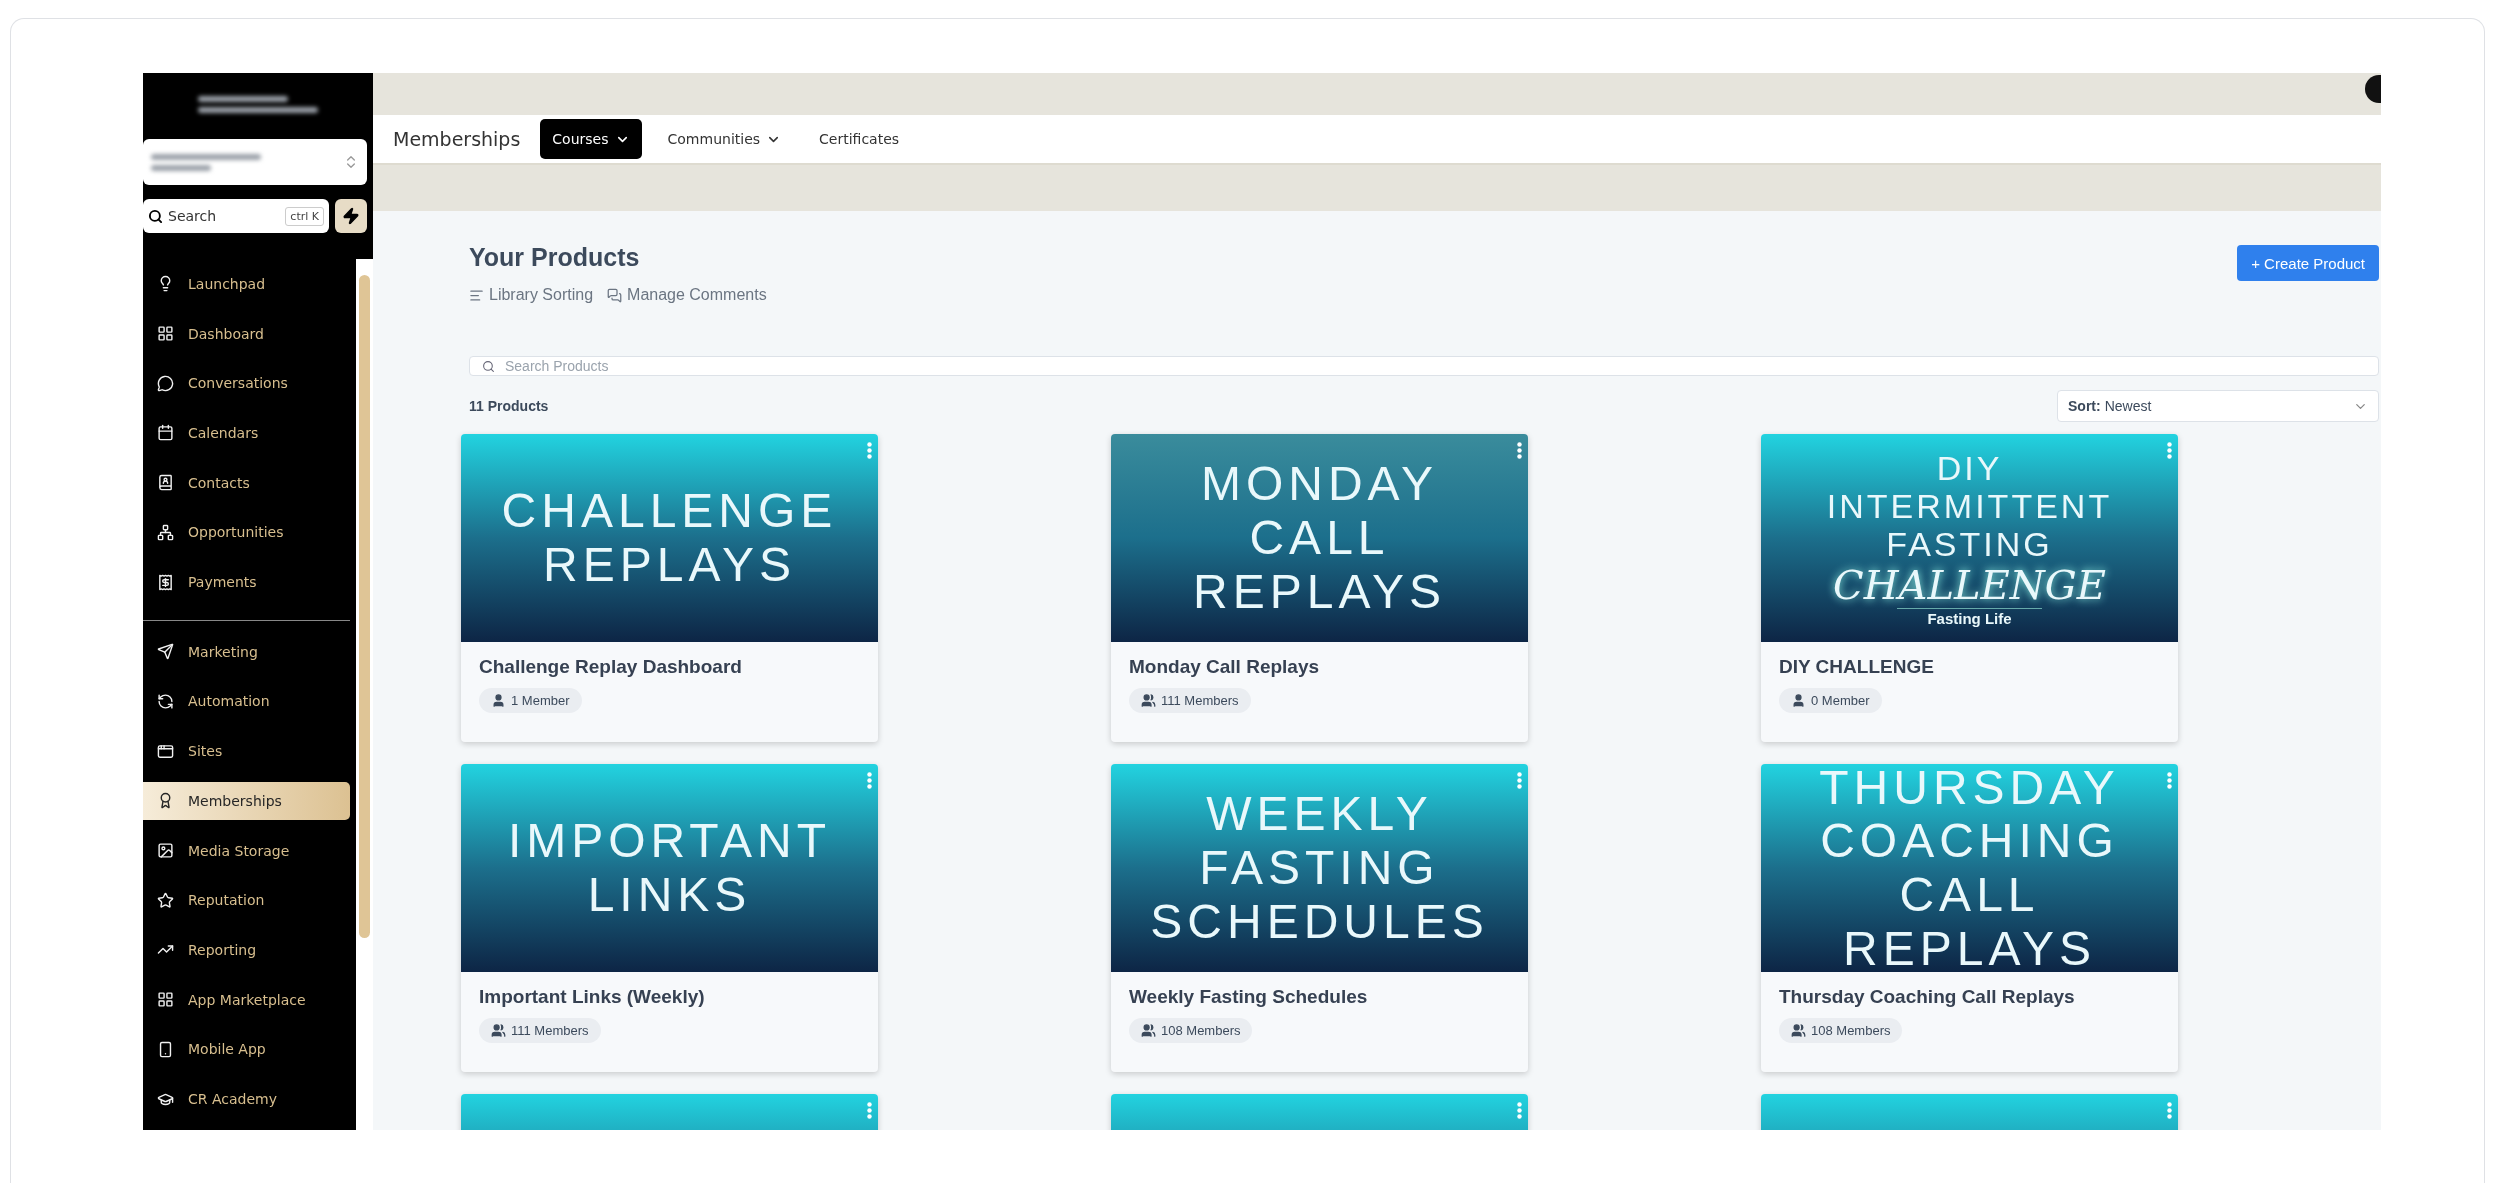  Describe the element at coordinates (724, 139) in the screenshot. I see `nav-tab: Communities` at that location.